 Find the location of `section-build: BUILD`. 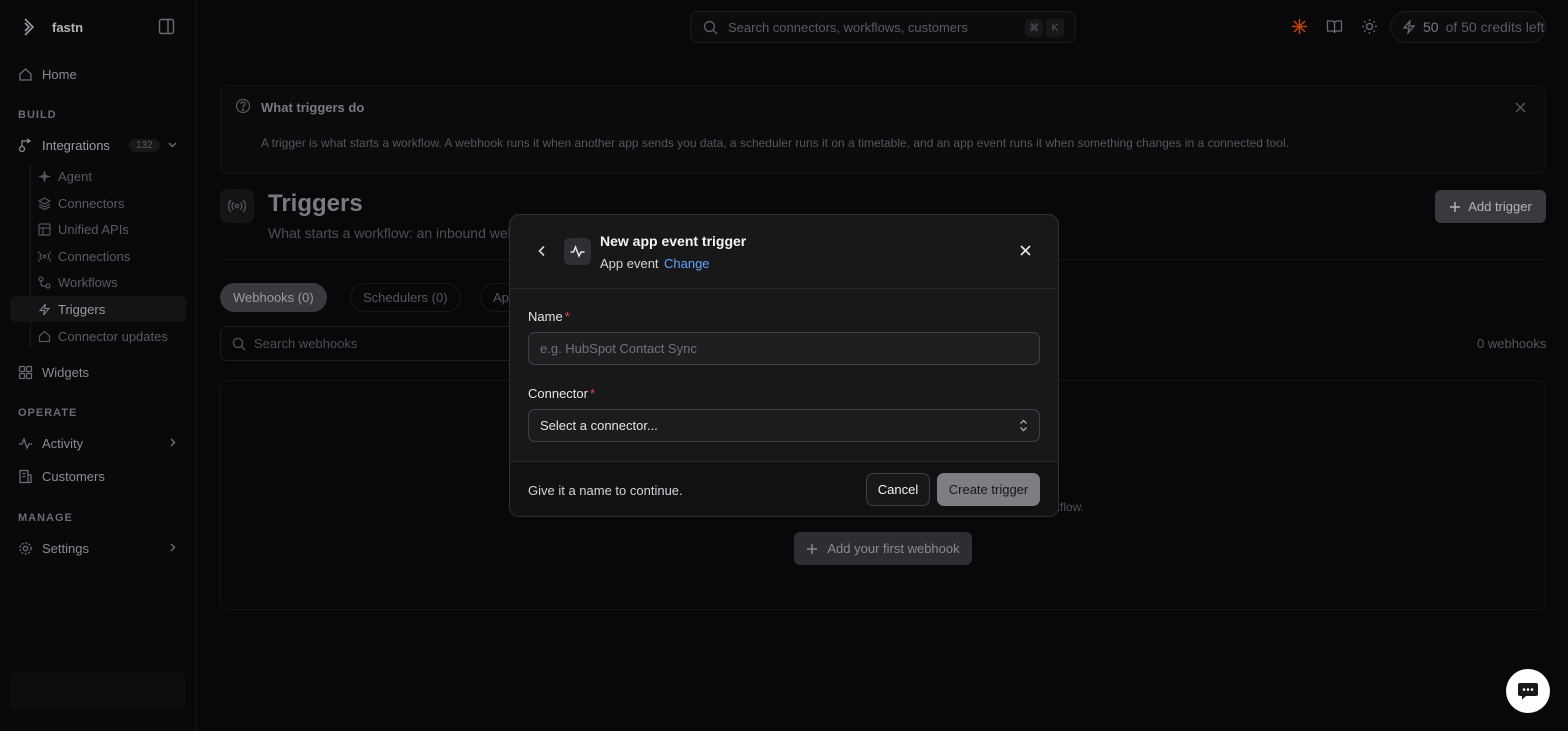

section-build: BUILD is located at coordinates (37, 115).